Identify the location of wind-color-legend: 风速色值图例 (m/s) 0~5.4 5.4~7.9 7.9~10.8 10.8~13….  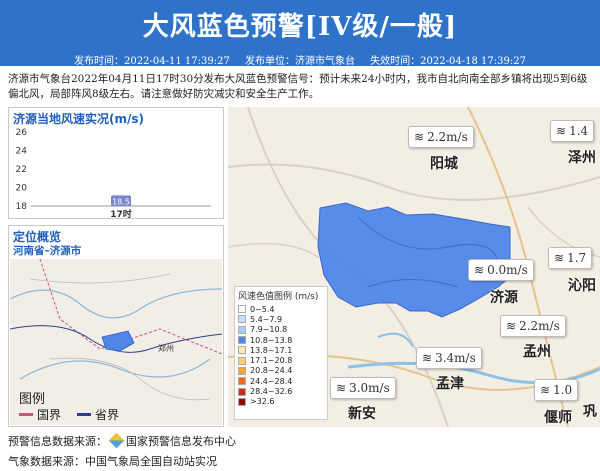
(281, 353).